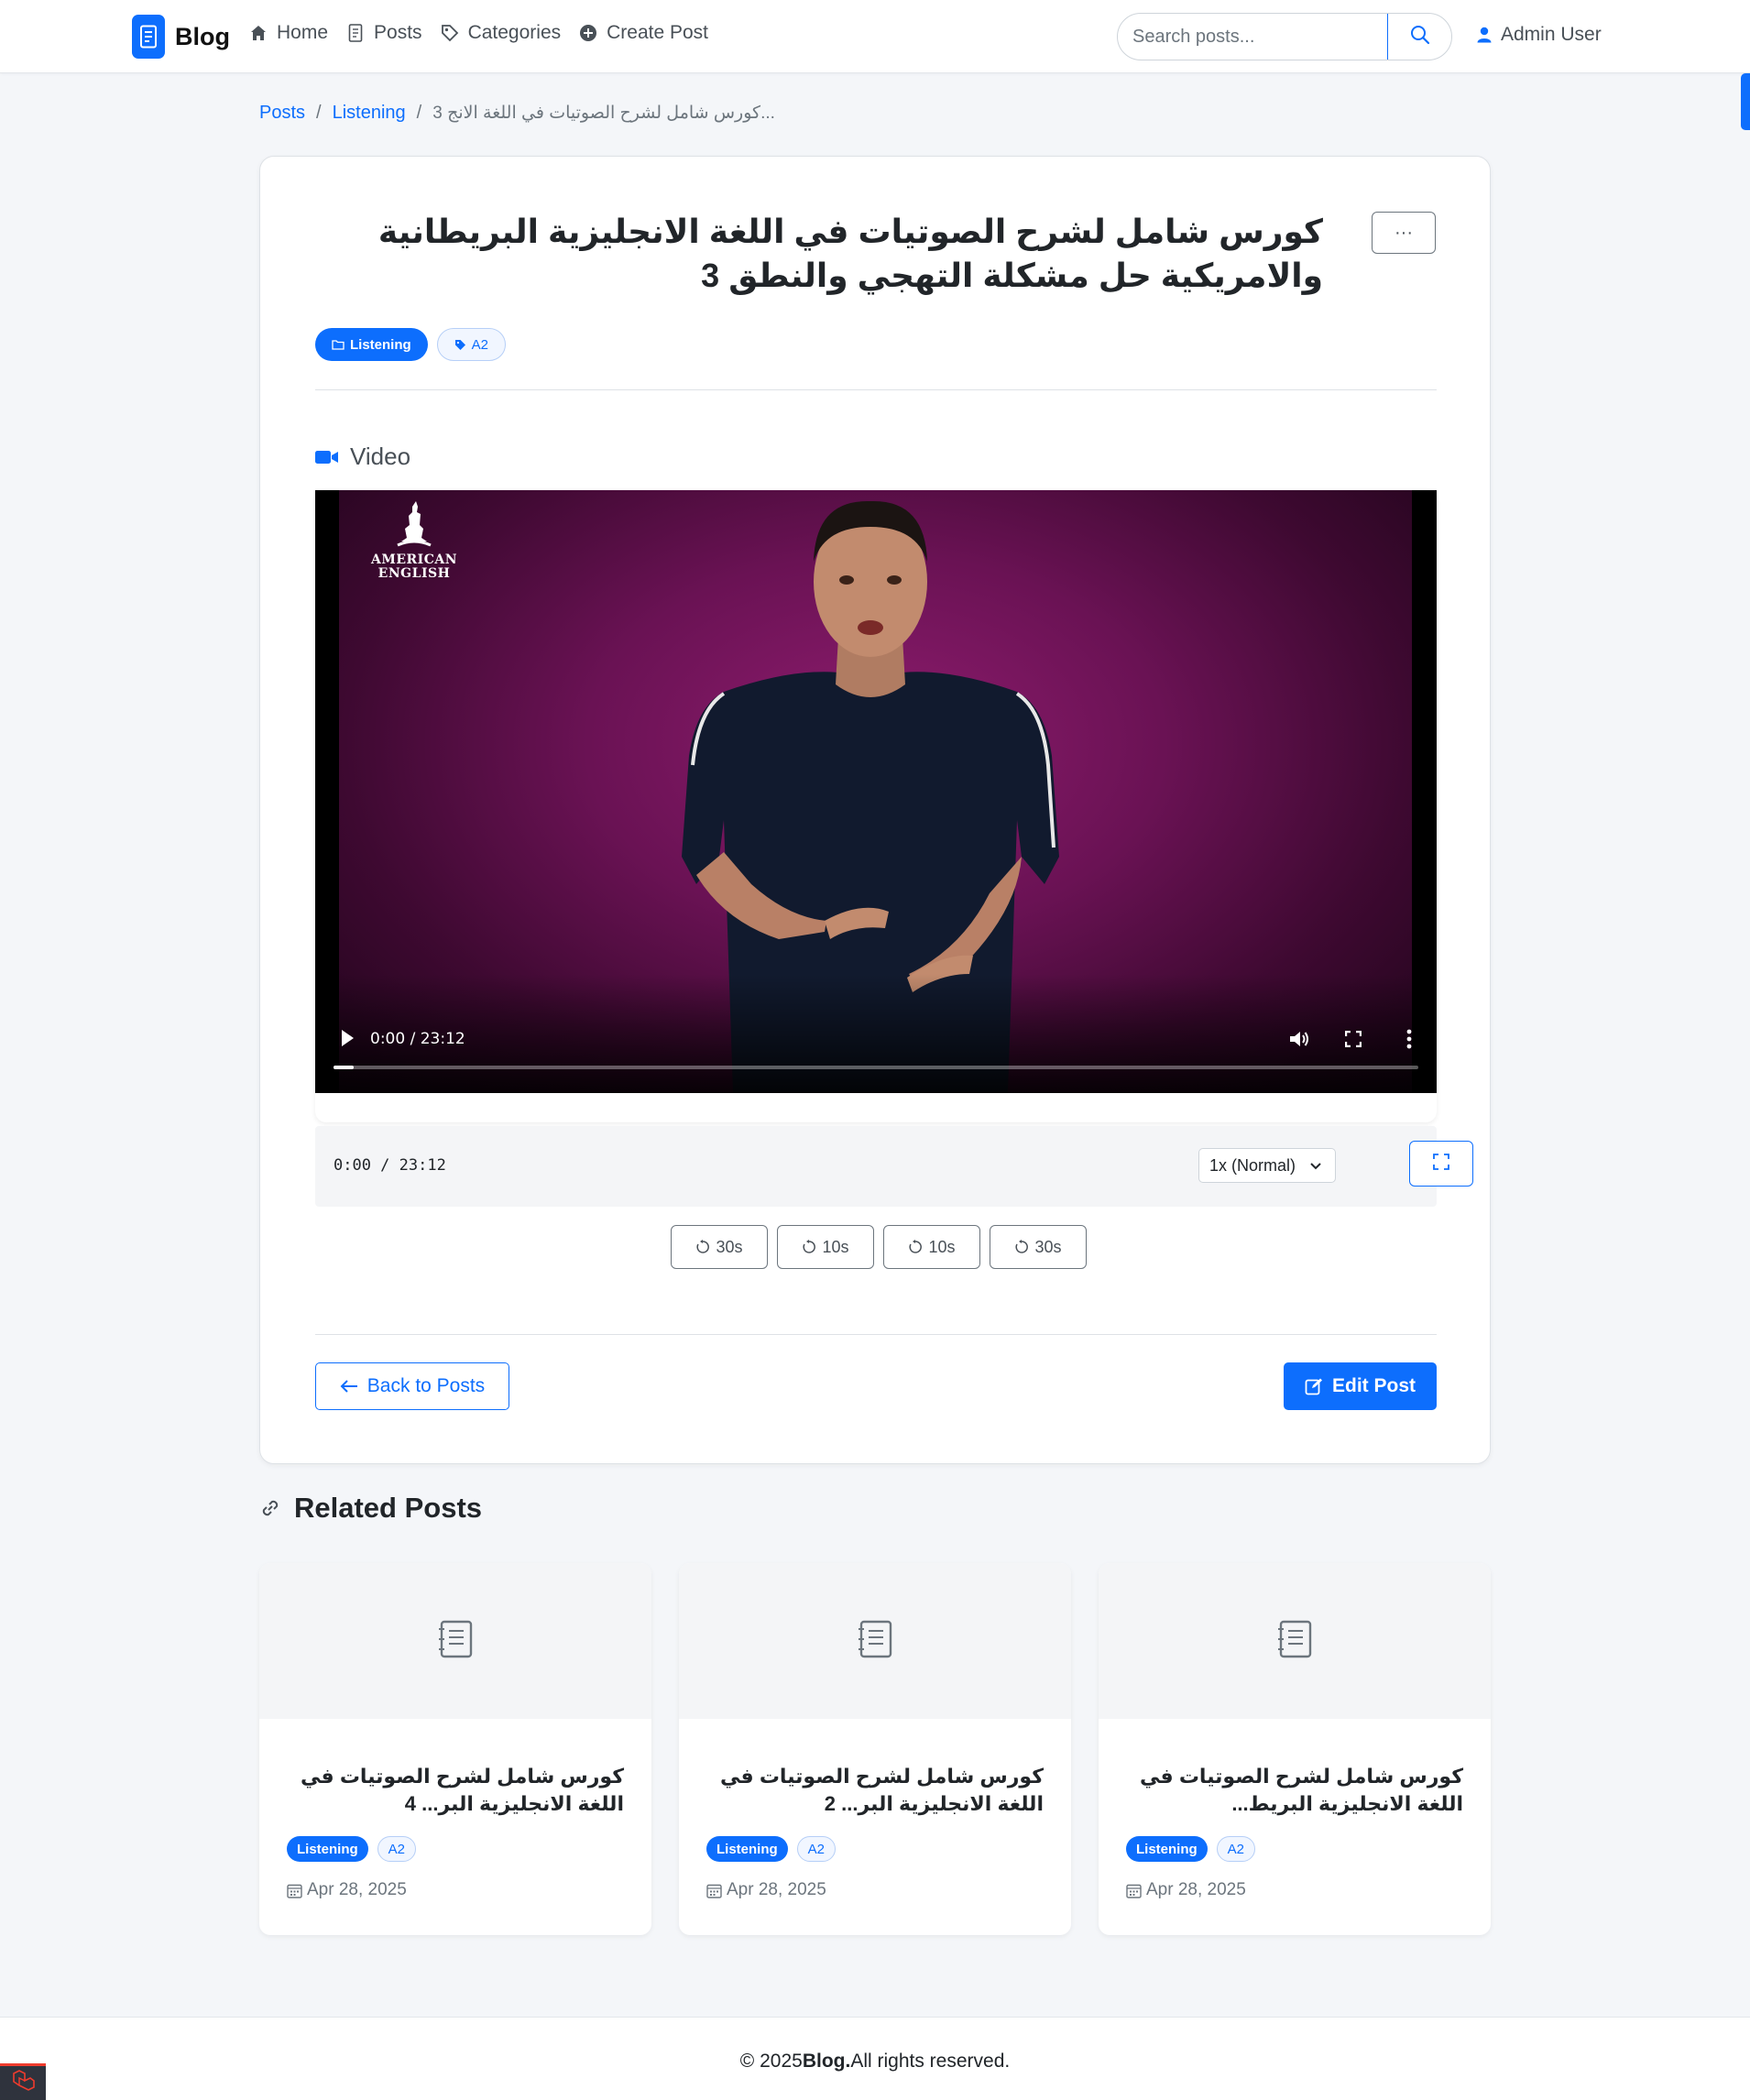 The height and width of the screenshot is (2100, 1750). I want to click on back-to-posts-button: Back to Posts, so click(412, 1386).